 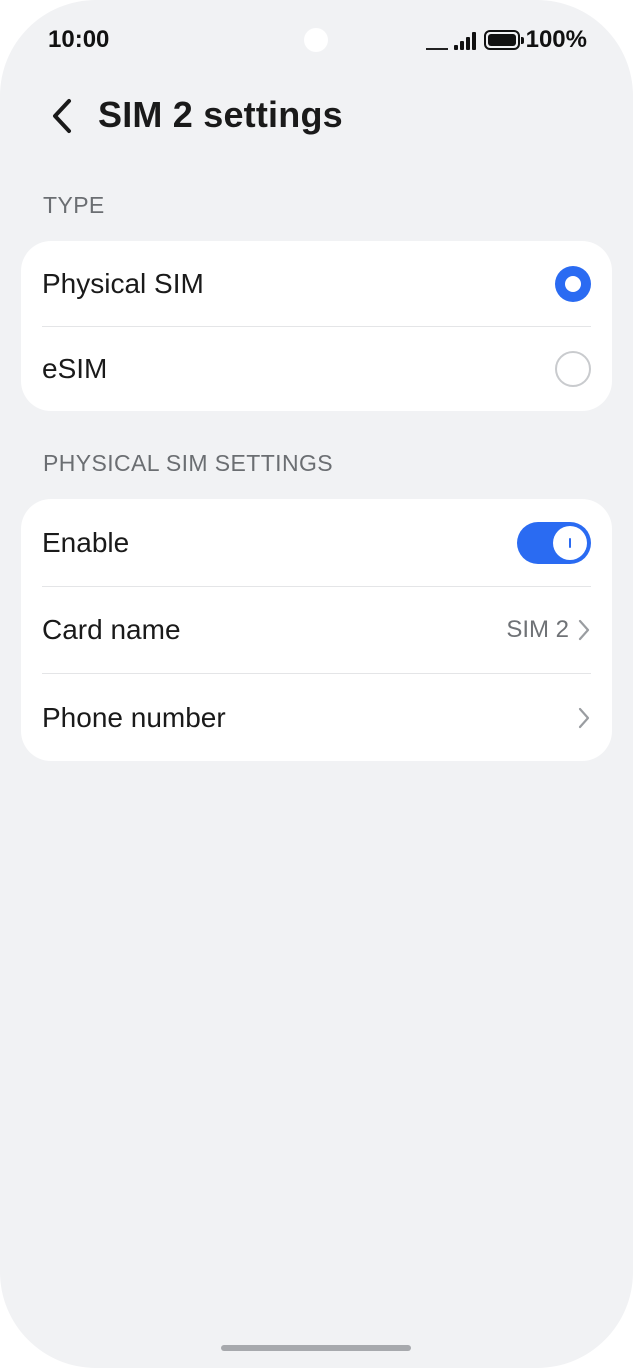 What do you see at coordinates (86, 542) in the screenshot?
I see `enable-label: Enable` at bounding box center [86, 542].